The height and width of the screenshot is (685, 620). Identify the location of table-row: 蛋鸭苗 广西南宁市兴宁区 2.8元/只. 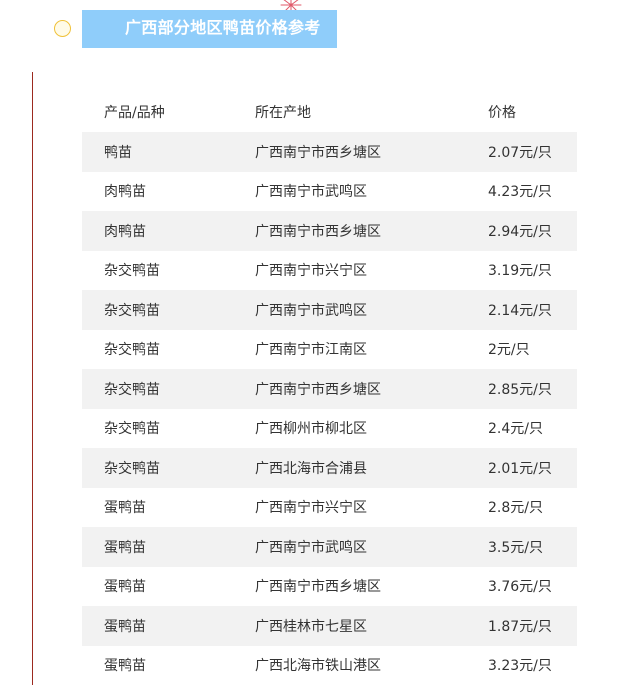
(329, 508).